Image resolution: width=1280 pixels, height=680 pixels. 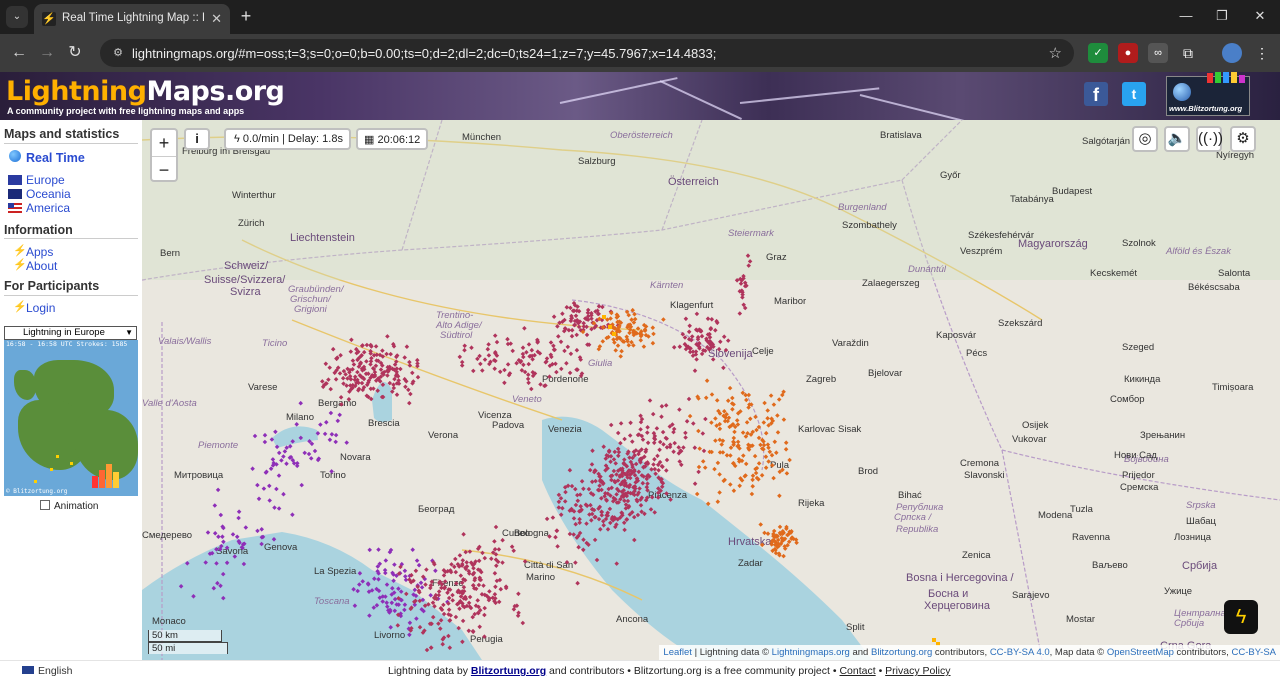 I want to click on browser-menu-icon: ⋮, so click(x=1262, y=53).